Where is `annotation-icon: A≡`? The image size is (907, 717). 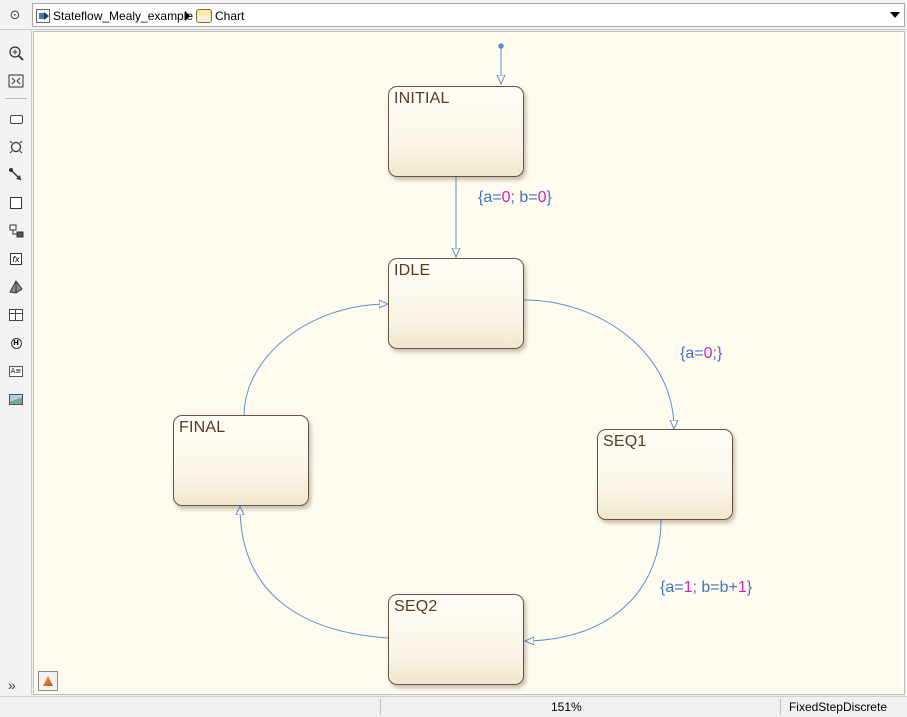 annotation-icon: A≡ is located at coordinates (16, 371).